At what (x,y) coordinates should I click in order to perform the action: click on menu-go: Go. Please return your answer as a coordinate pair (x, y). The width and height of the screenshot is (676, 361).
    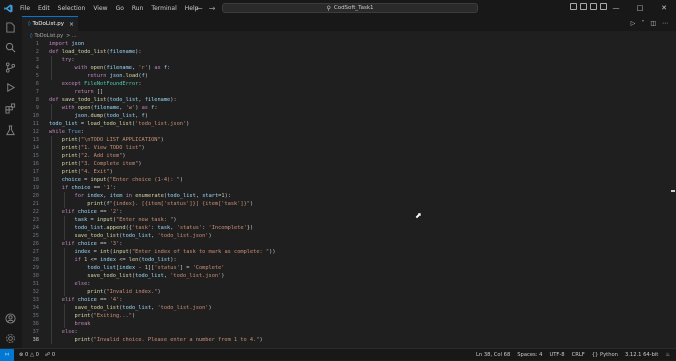
    Looking at the image, I should click on (120, 8).